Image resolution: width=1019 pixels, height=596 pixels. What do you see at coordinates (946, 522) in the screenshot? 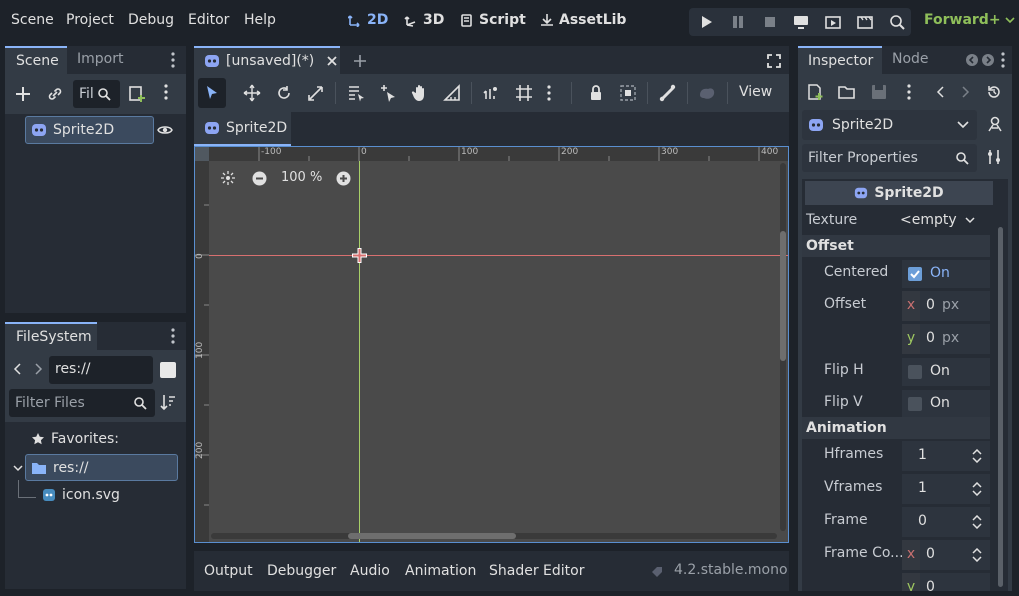
I see `frame-spinbox: 0` at bounding box center [946, 522].